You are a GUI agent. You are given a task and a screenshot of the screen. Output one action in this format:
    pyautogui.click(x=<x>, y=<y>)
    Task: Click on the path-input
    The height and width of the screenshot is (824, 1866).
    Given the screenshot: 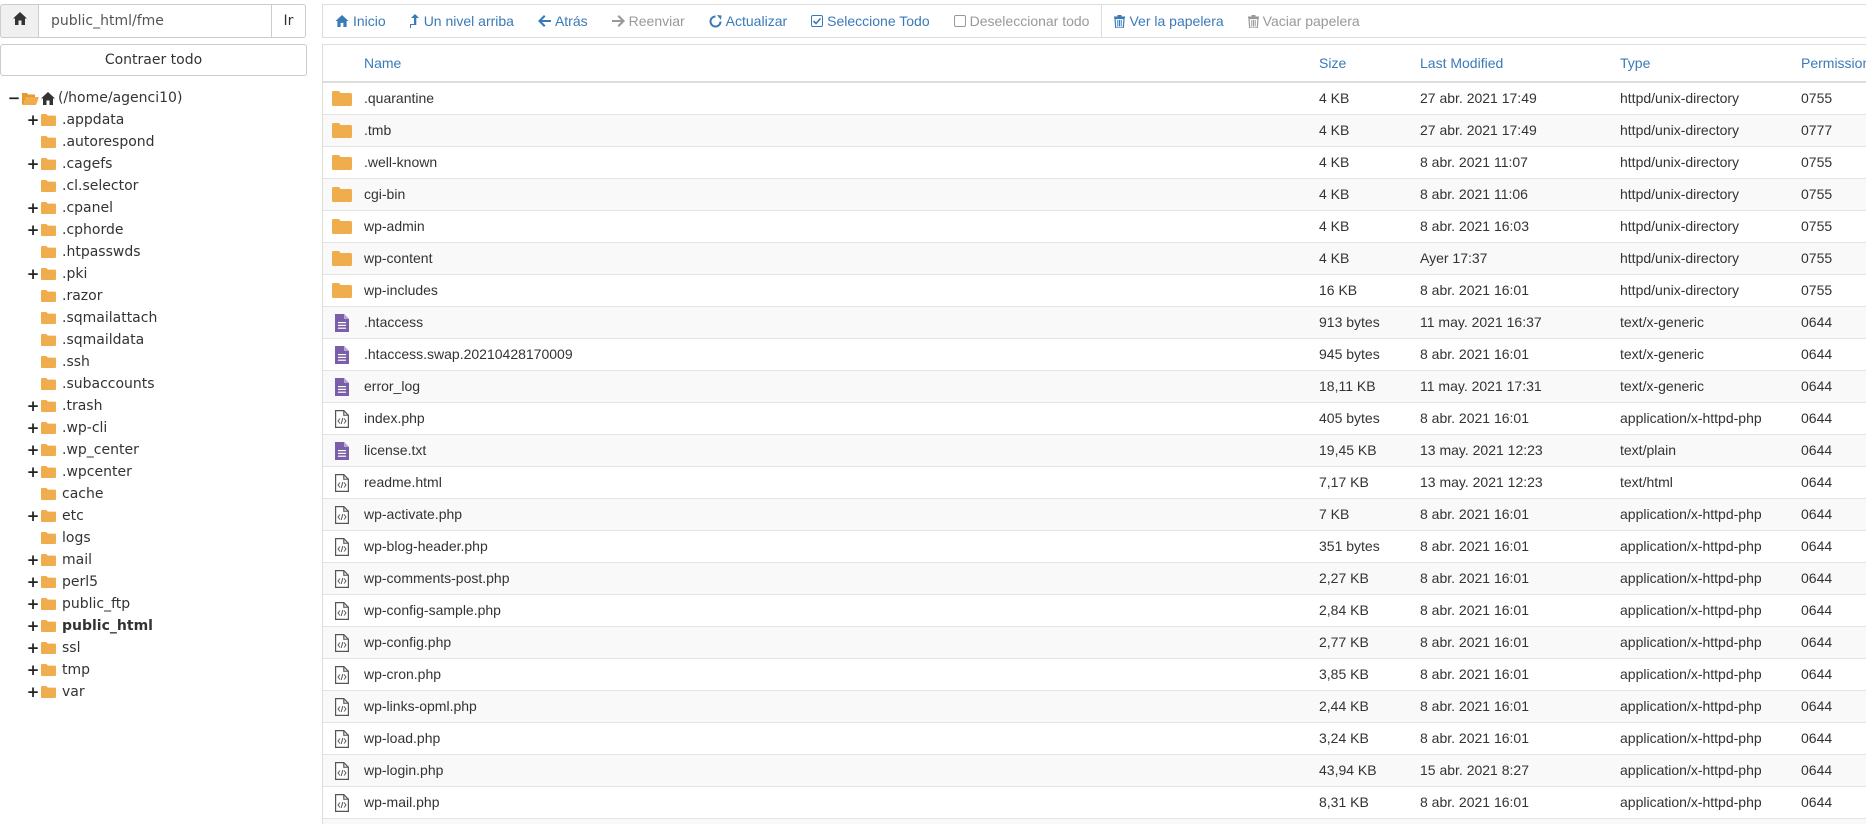 What is the action you would take?
    pyautogui.click(x=155, y=21)
    